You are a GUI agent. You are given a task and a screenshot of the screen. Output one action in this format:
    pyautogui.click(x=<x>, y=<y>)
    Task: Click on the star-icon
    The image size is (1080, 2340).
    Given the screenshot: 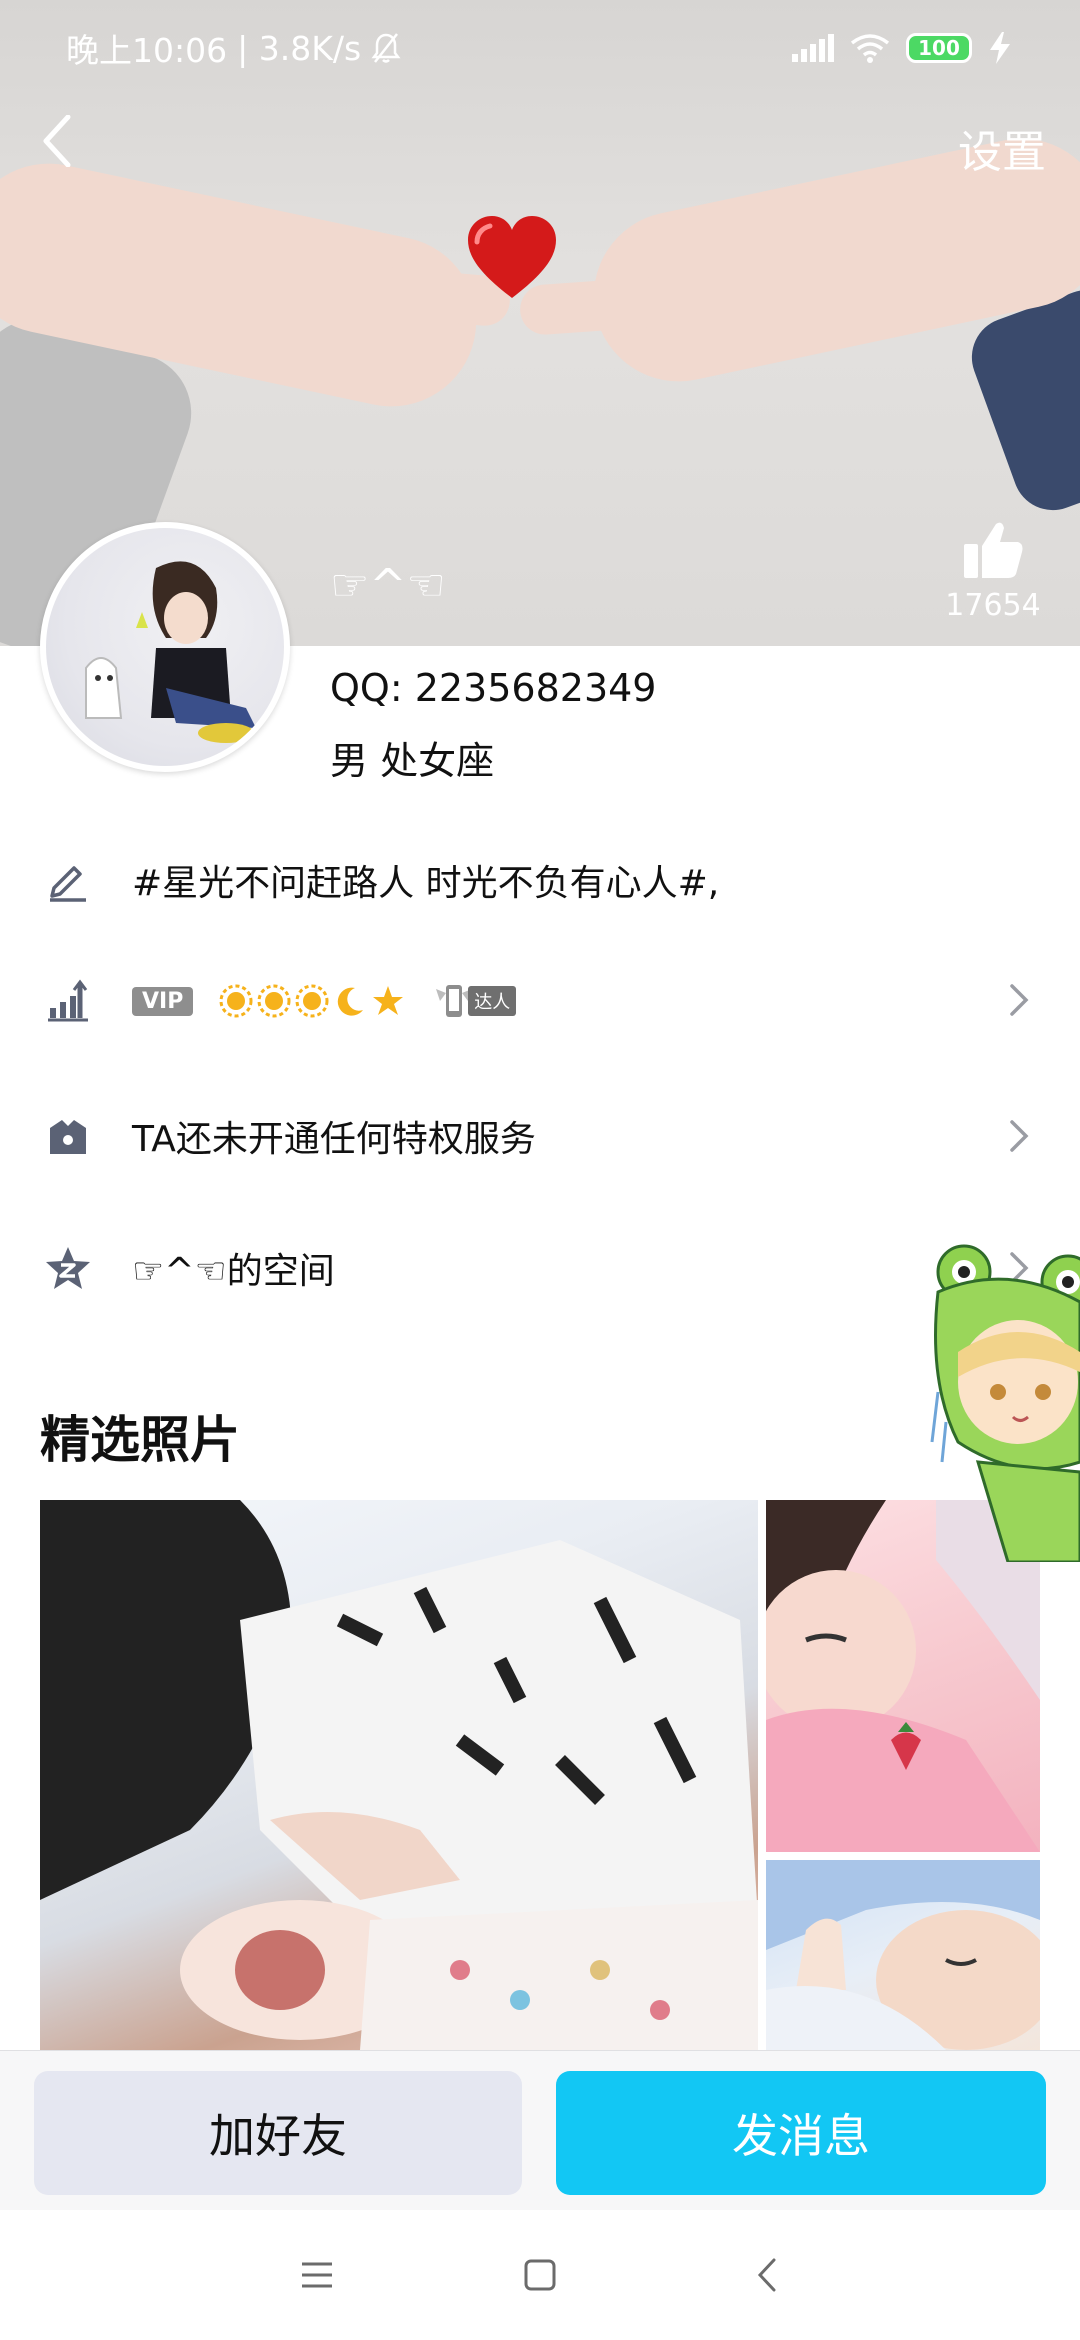 What is the action you would take?
    pyautogui.click(x=387, y=1000)
    